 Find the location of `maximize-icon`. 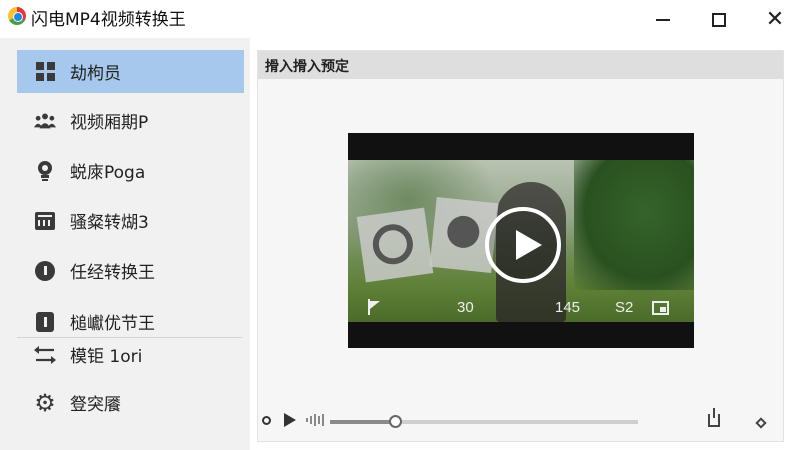

maximize-icon is located at coordinates (719, 20).